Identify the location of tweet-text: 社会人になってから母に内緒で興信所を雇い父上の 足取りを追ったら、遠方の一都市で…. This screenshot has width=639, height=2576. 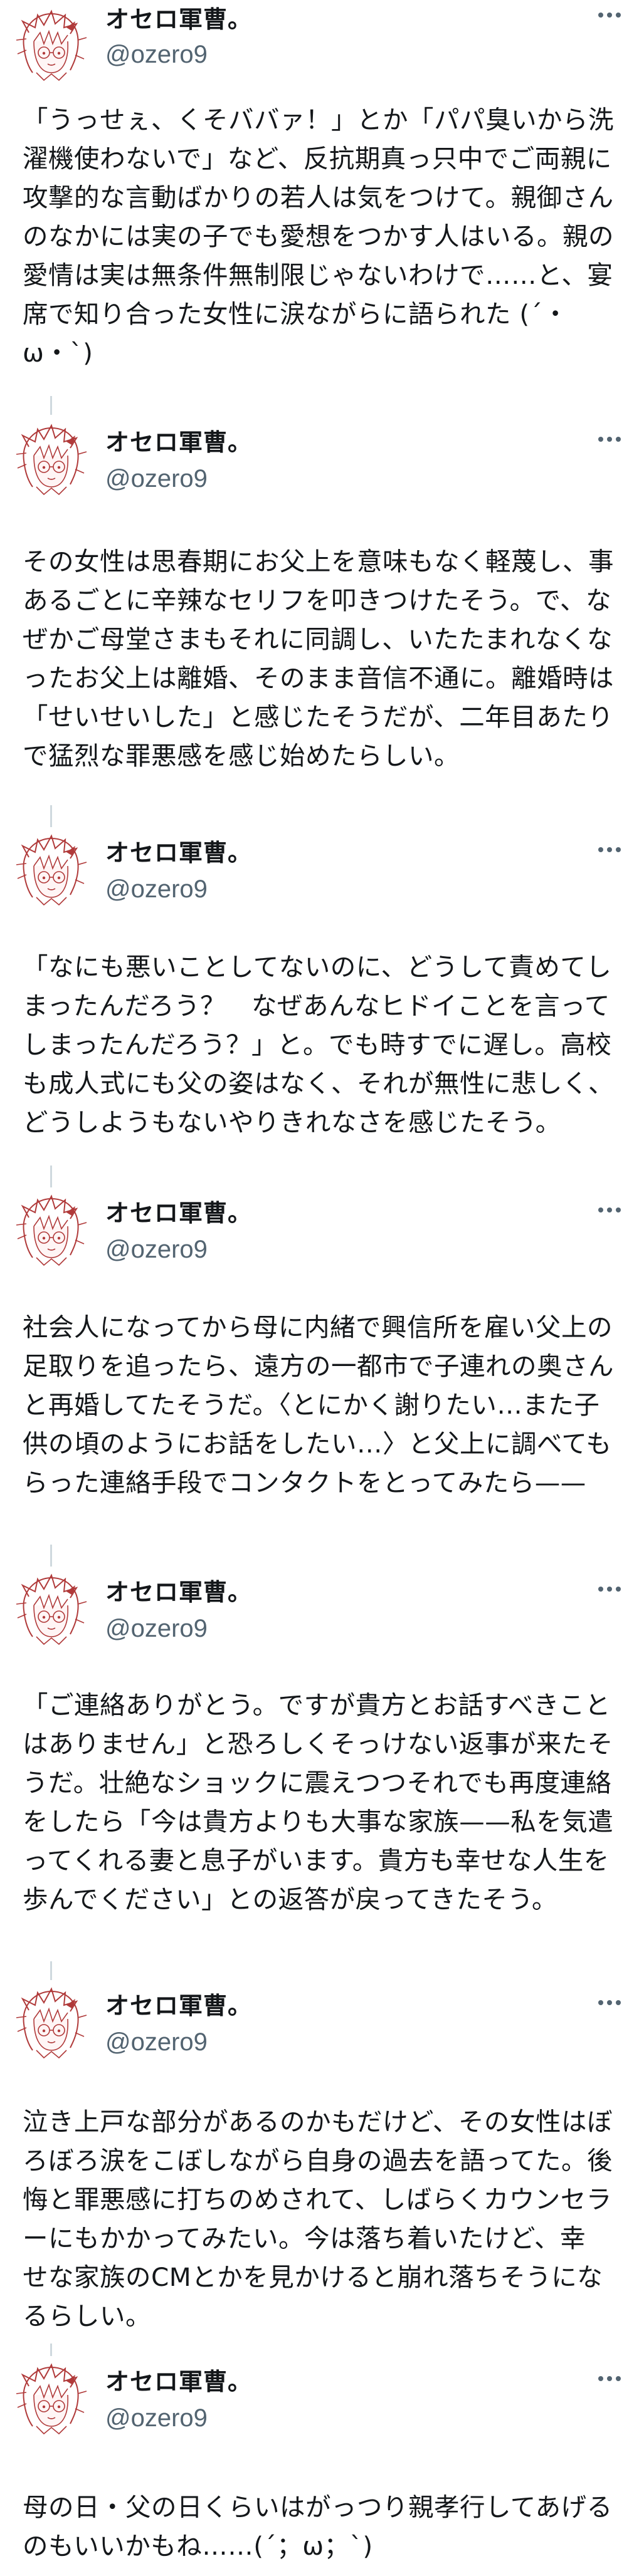
(318, 1405).